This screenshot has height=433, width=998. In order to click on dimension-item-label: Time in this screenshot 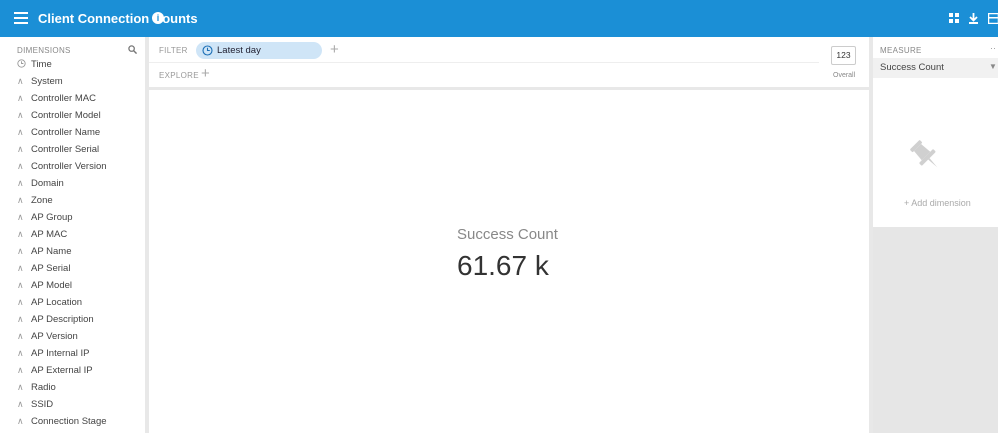, I will do `click(41, 64)`.